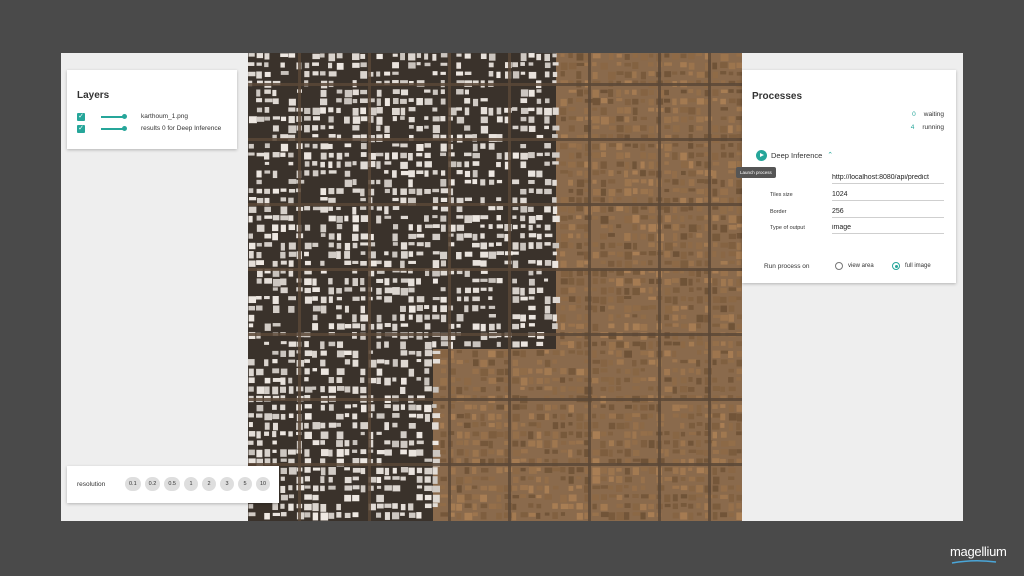  What do you see at coordinates (918, 266) in the screenshot?
I see `full-image-label: full image` at bounding box center [918, 266].